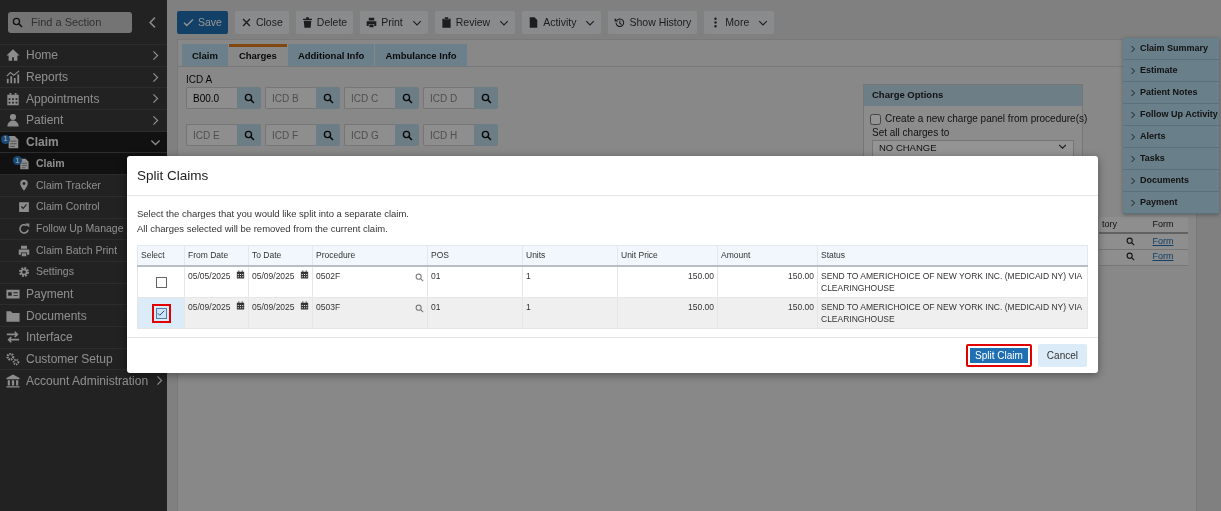  What do you see at coordinates (973, 95) in the screenshot?
I see `panel-title: Charge Options` at bounding box center [973, 95].